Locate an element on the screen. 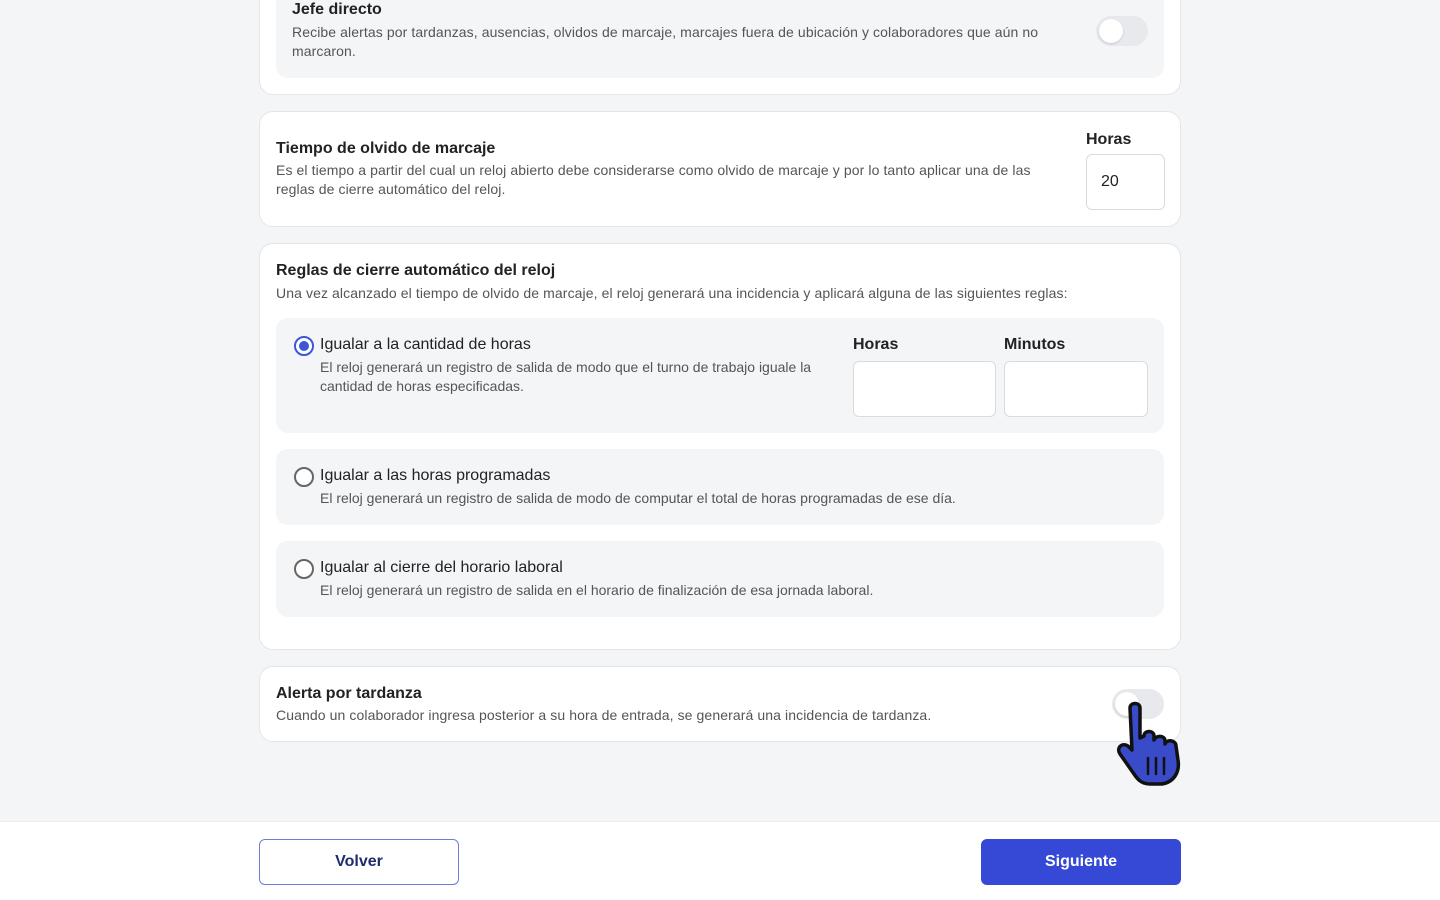  rule-hours-input is located at coordinates (924, 389).